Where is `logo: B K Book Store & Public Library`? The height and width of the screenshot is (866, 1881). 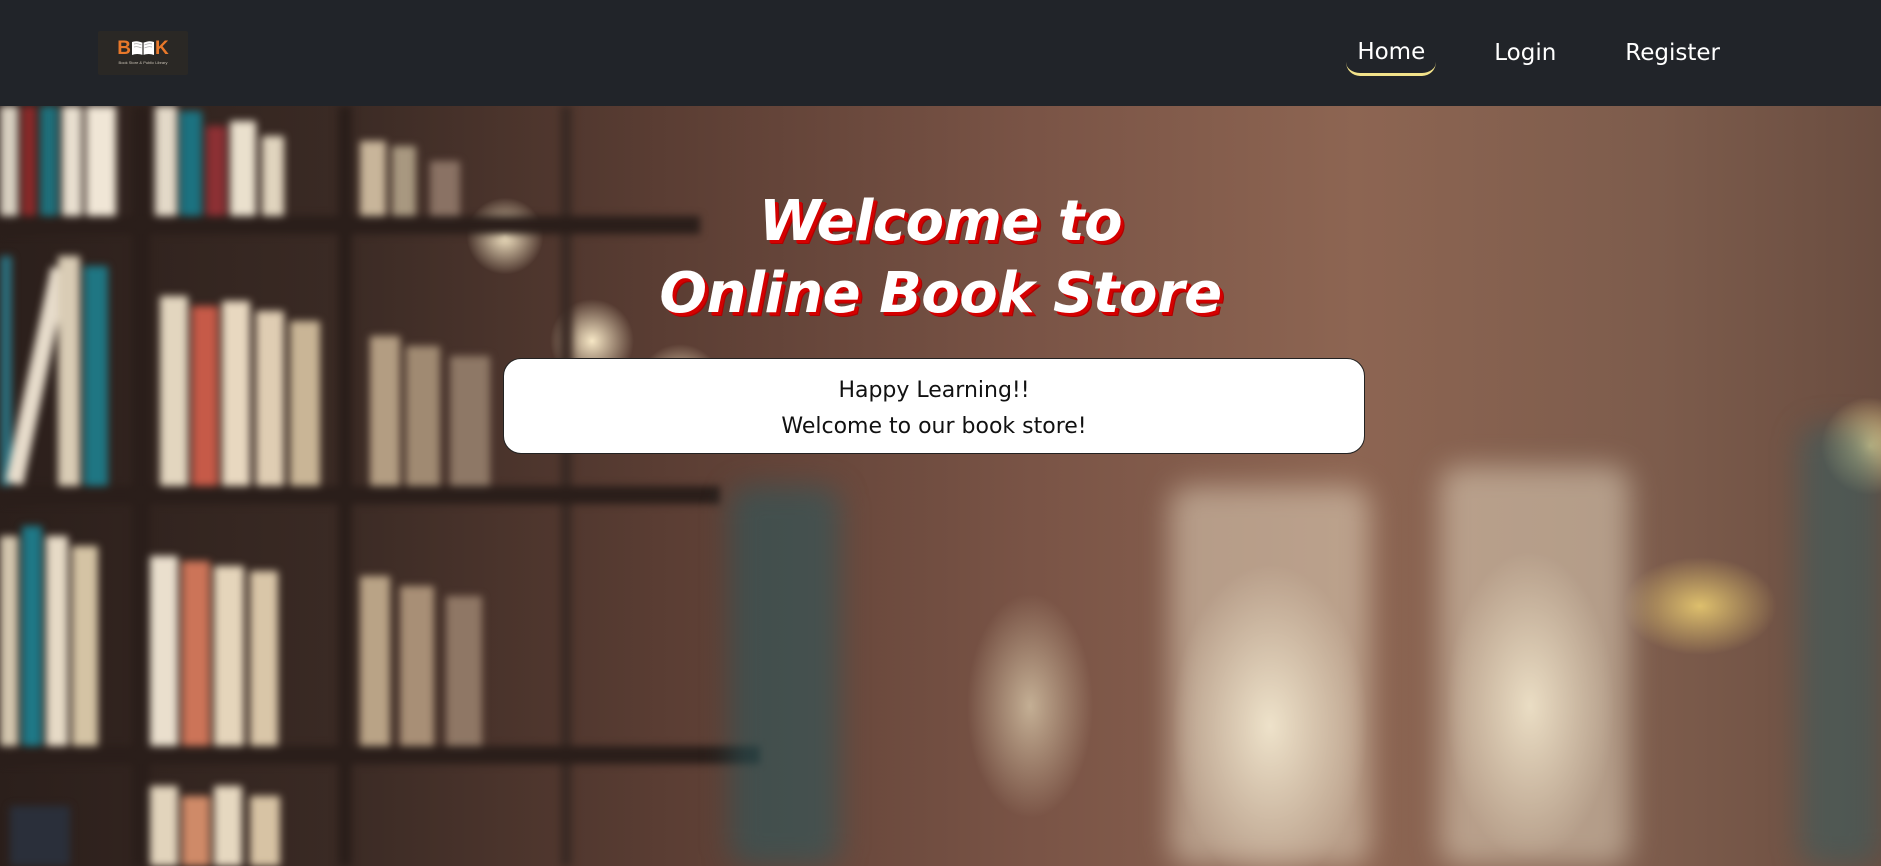 logo: B K Book Store & Public Library is located at coordinates (143, 53).